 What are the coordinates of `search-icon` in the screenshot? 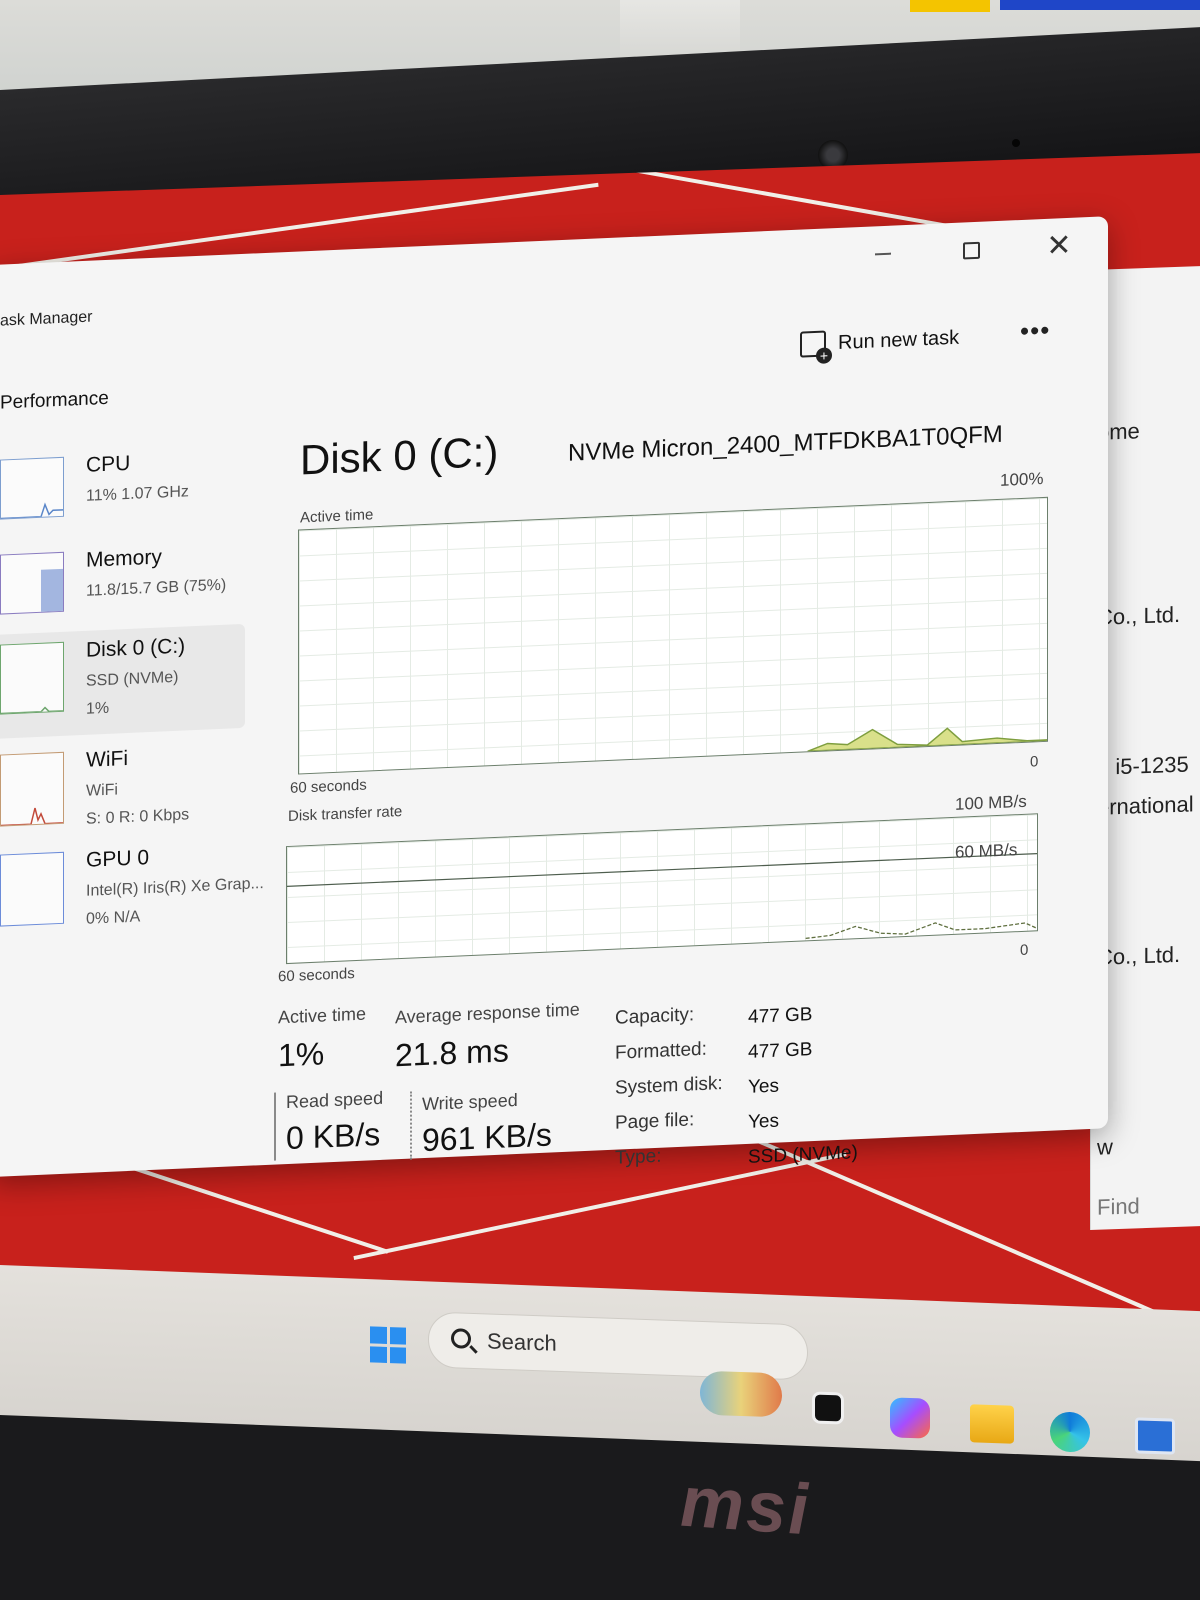 It's located at (461, 1338).